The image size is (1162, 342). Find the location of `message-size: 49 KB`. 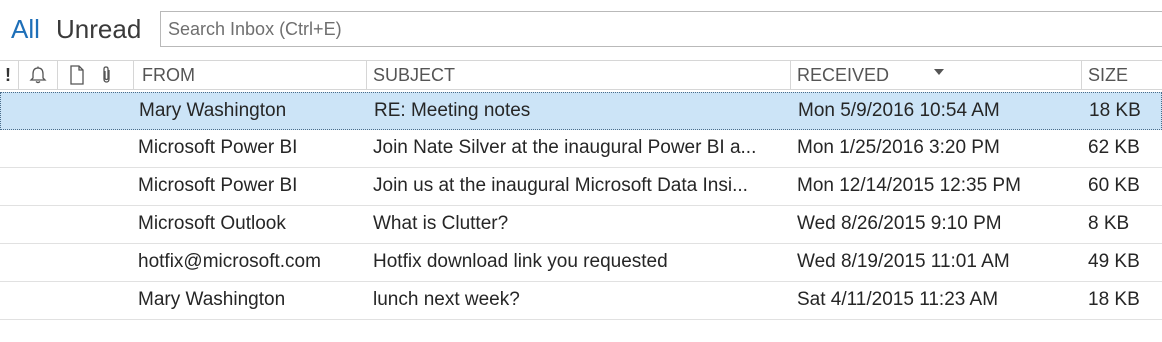

message-size: 49 KB is located at coordinates (1114, 261).